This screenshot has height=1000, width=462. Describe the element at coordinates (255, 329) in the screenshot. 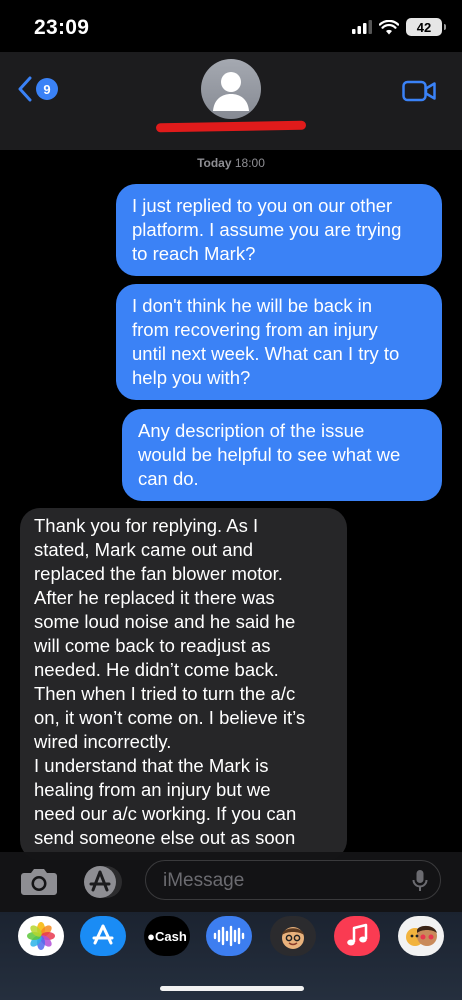

I see `message-line: from recovering from an injury` at that location.